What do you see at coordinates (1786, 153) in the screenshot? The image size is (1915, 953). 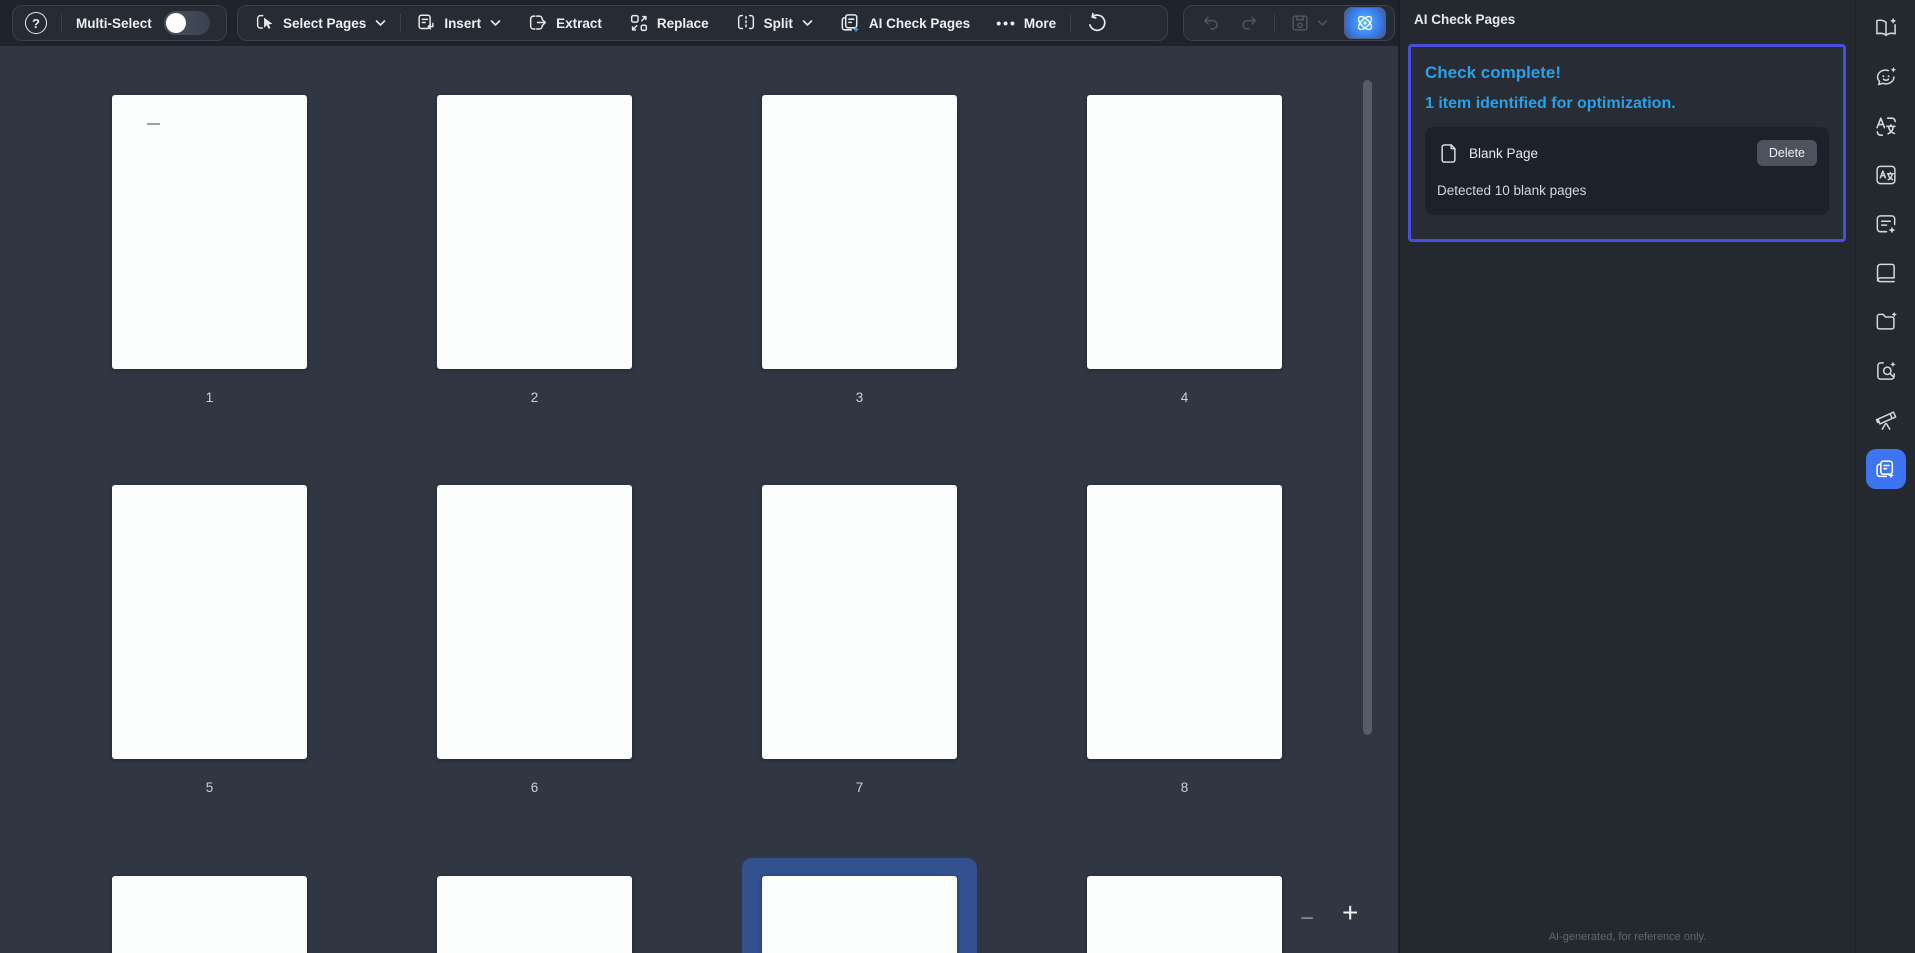 I see `delete-button: Delete` at bounding box center [1786, 153].